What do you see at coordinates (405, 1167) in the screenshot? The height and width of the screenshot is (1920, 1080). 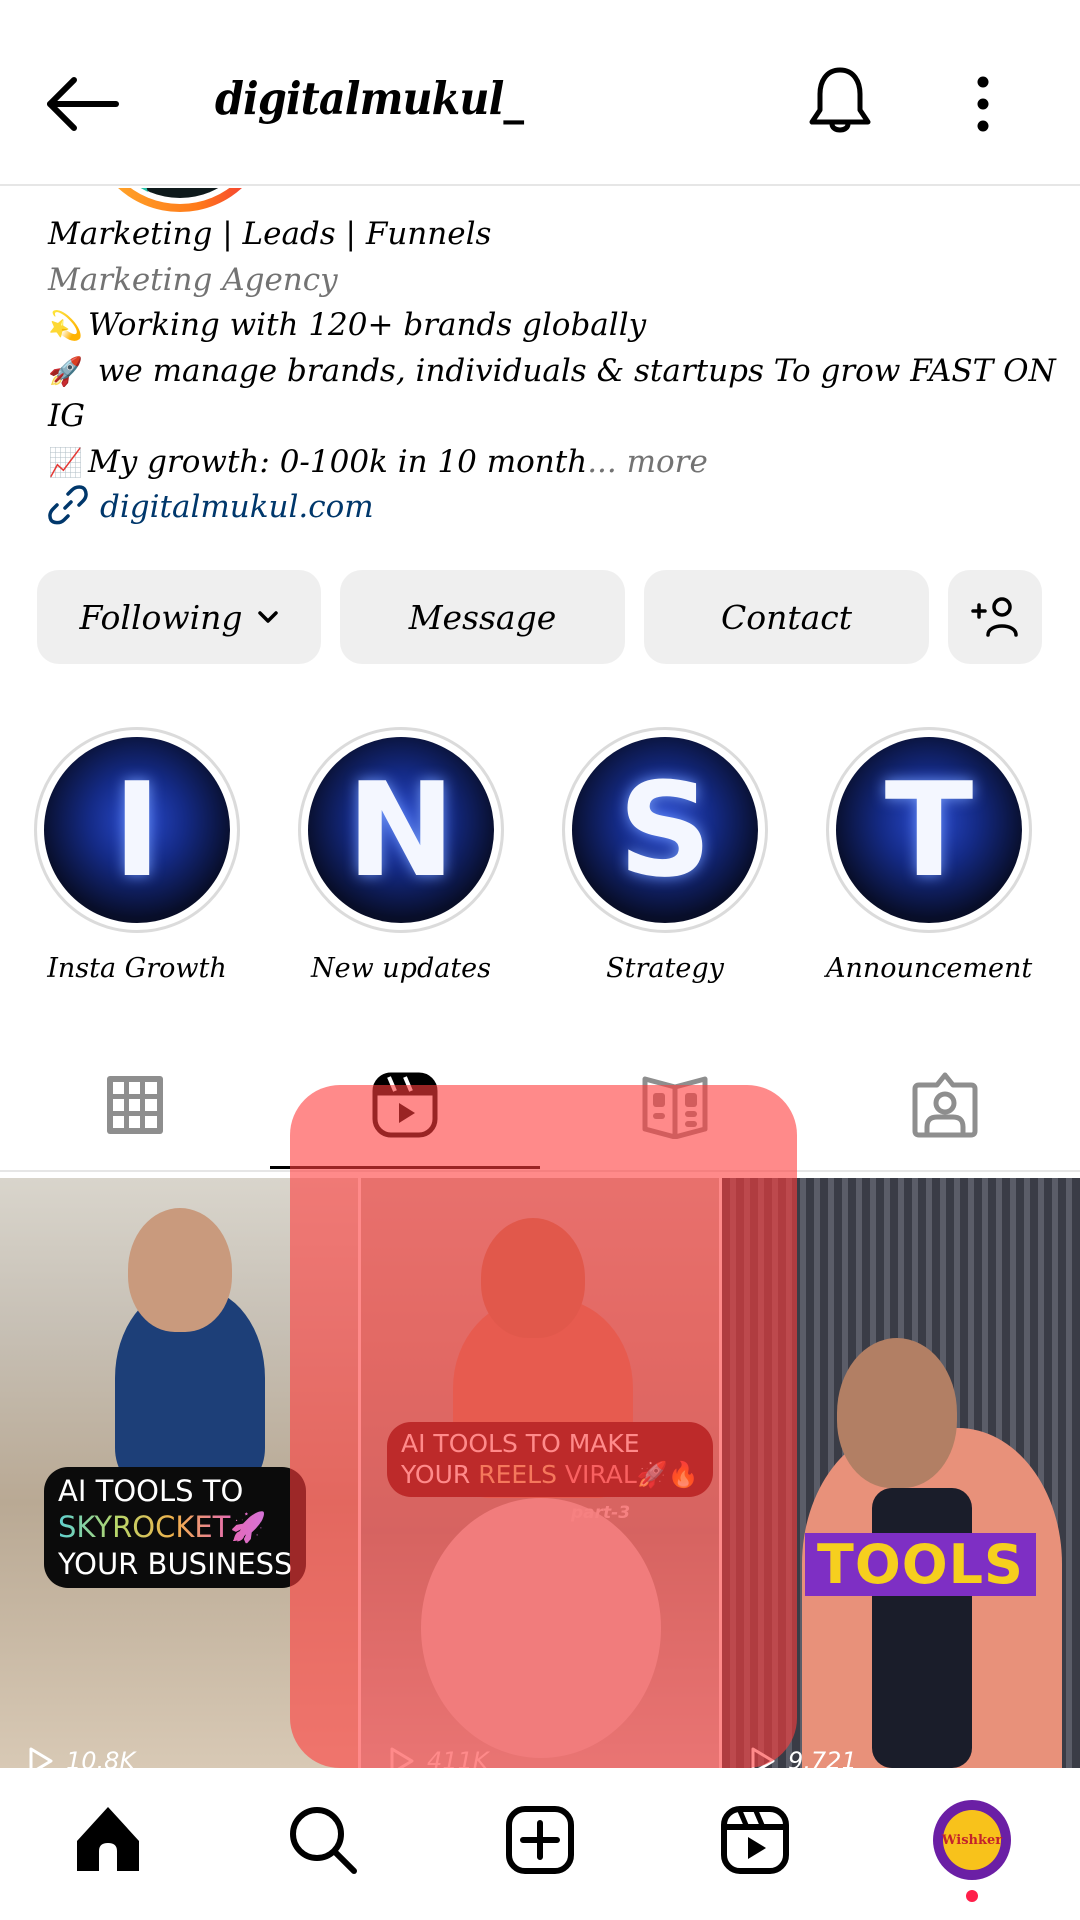 I see `active-tab-indicator` at bounding box center [405, 1167].